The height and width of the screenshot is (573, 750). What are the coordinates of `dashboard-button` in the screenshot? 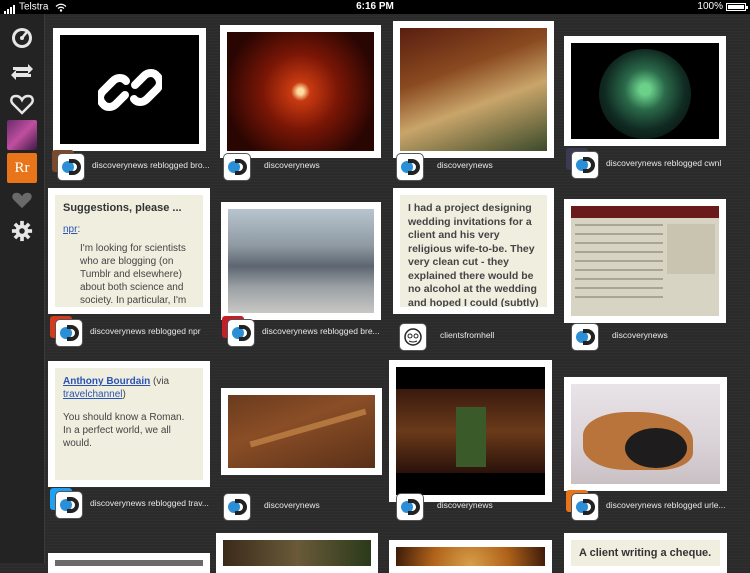 It's located at (22, 38).